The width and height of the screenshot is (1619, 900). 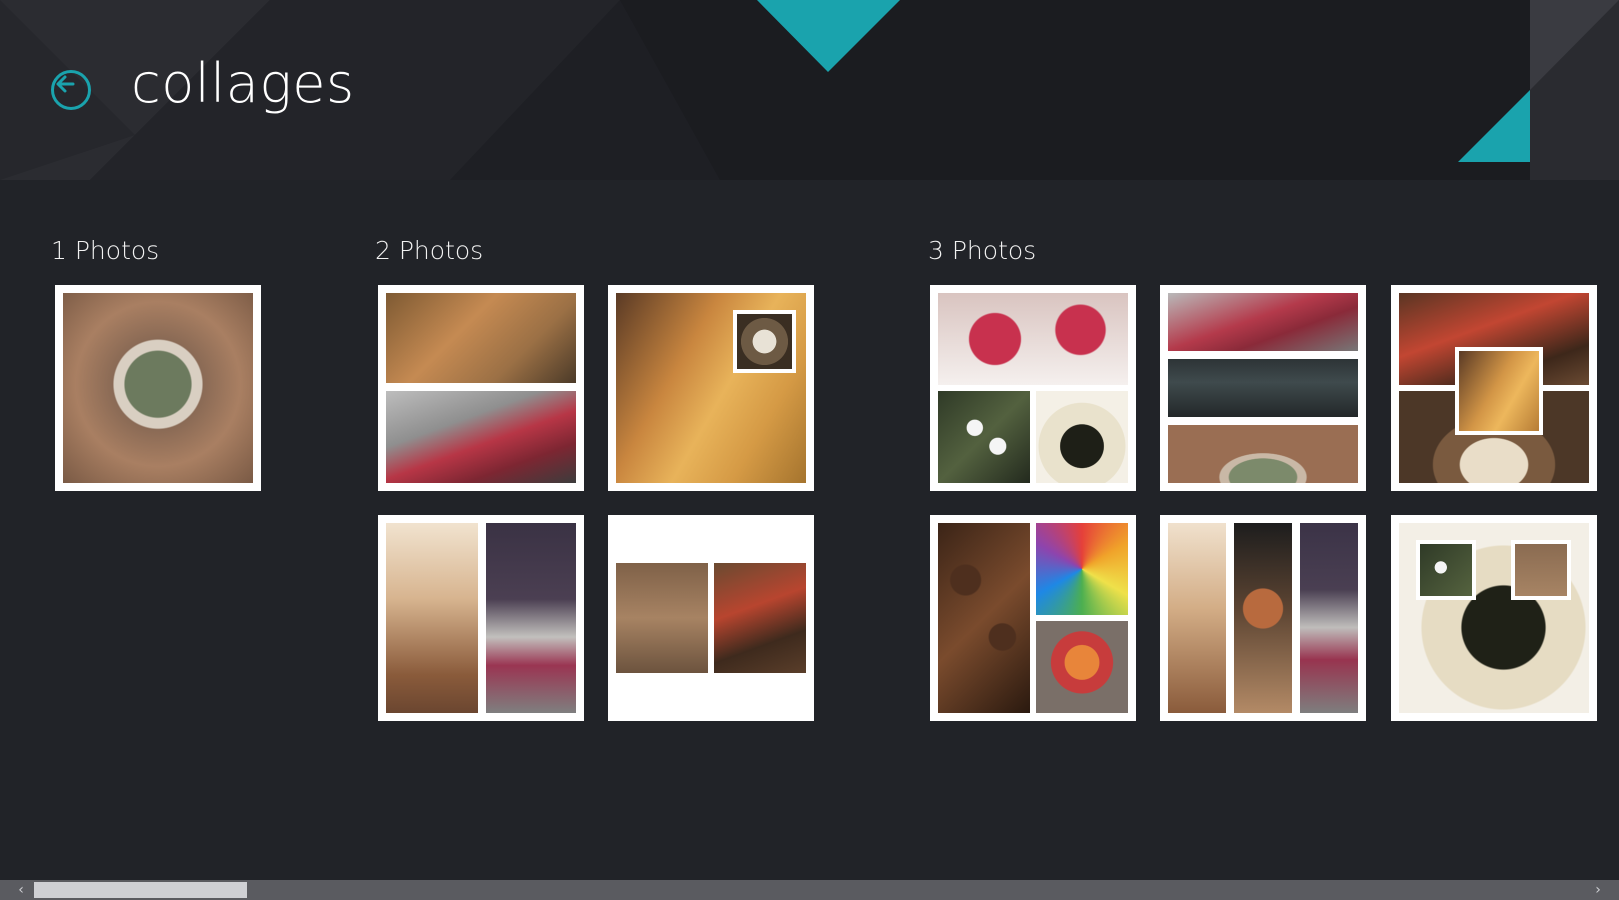 I want to click on collage-template-2-side-by-side, so click(x=711, y=618).